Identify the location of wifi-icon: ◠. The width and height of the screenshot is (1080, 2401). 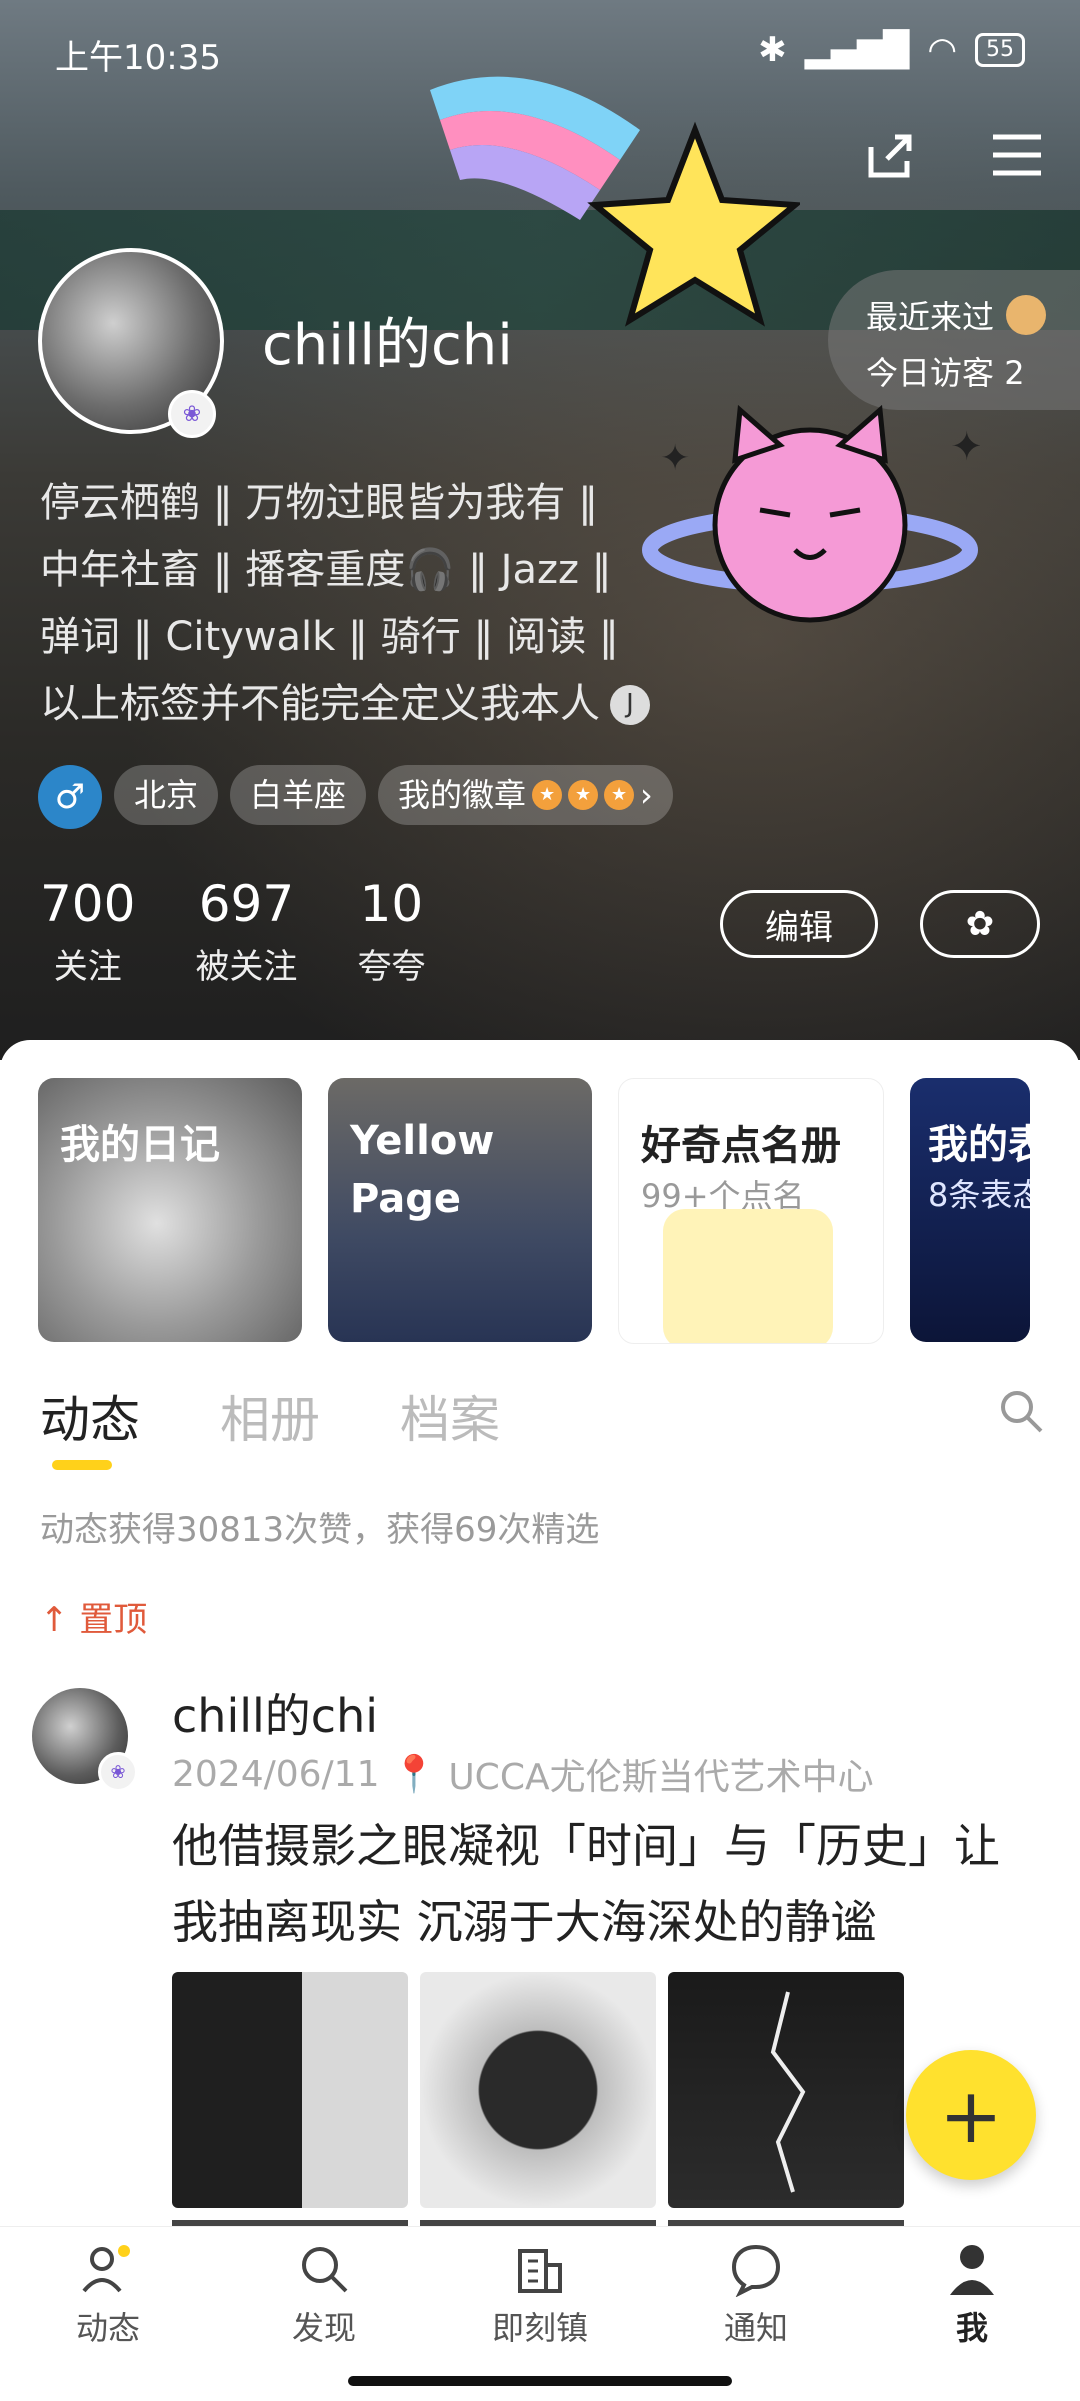
(942, 50).